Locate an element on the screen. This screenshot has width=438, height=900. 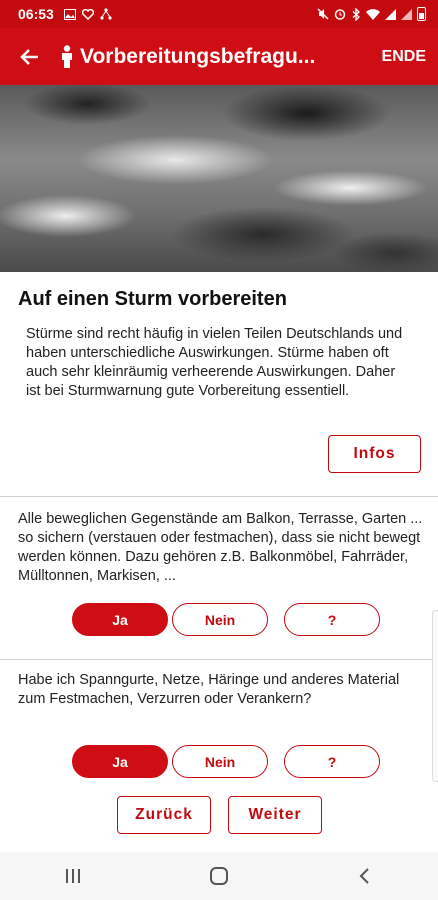
arrow-back-icon is located at coordinates (29, 56).